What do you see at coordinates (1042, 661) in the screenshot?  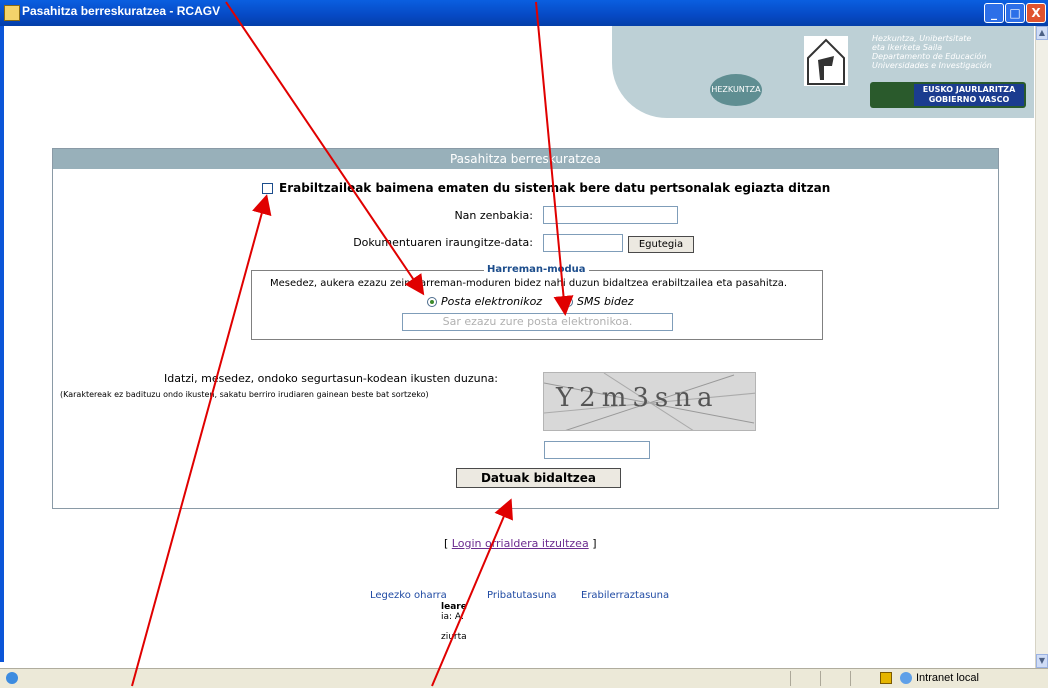 I see `scroll-down-arrow-icon: ▼` at bounding box center [1042, 661].